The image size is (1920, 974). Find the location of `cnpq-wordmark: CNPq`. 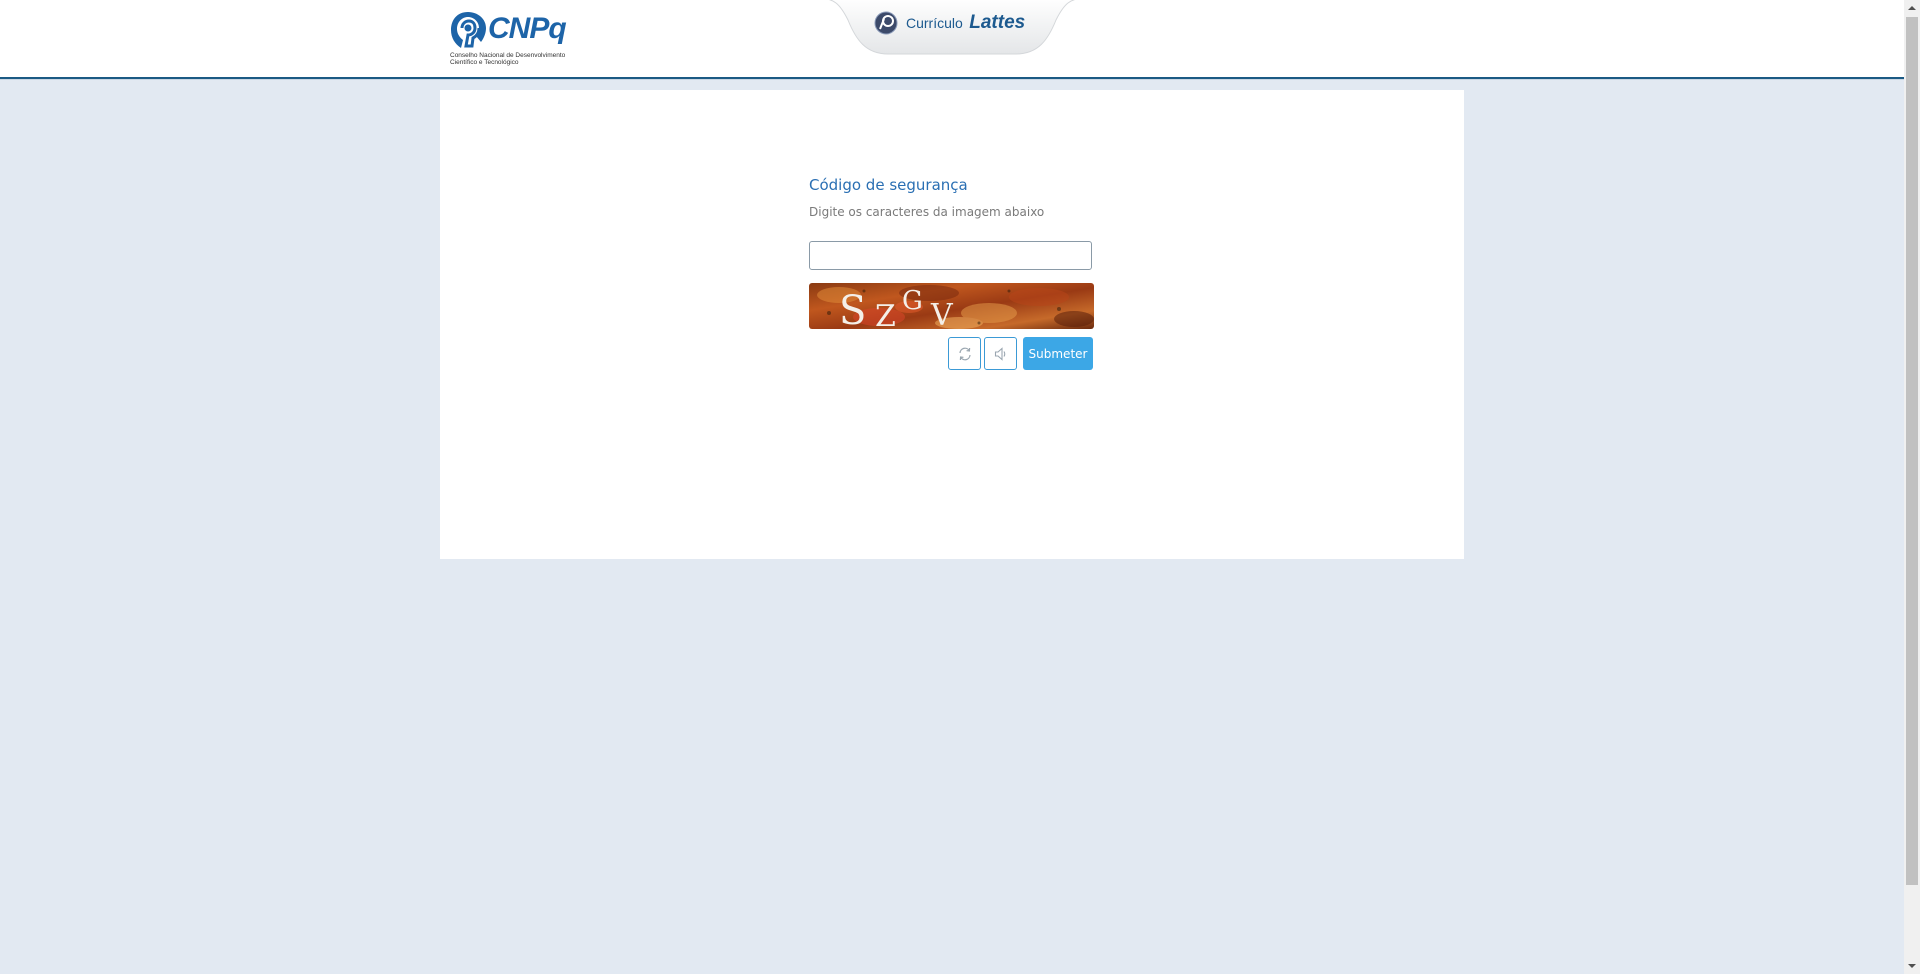

cnpq-wordmark: CNPq is located at coordinates (527, 28).